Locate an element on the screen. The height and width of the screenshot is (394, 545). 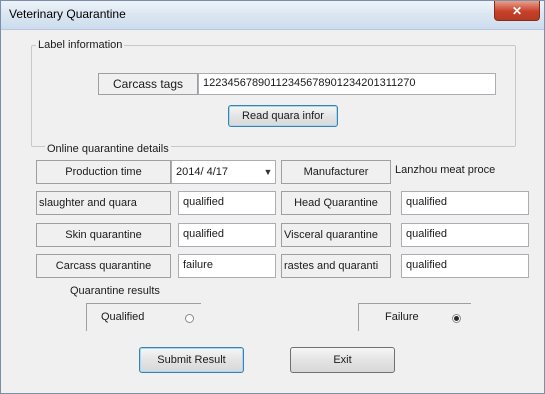
failure-radio is located at coordinates (456, 318).